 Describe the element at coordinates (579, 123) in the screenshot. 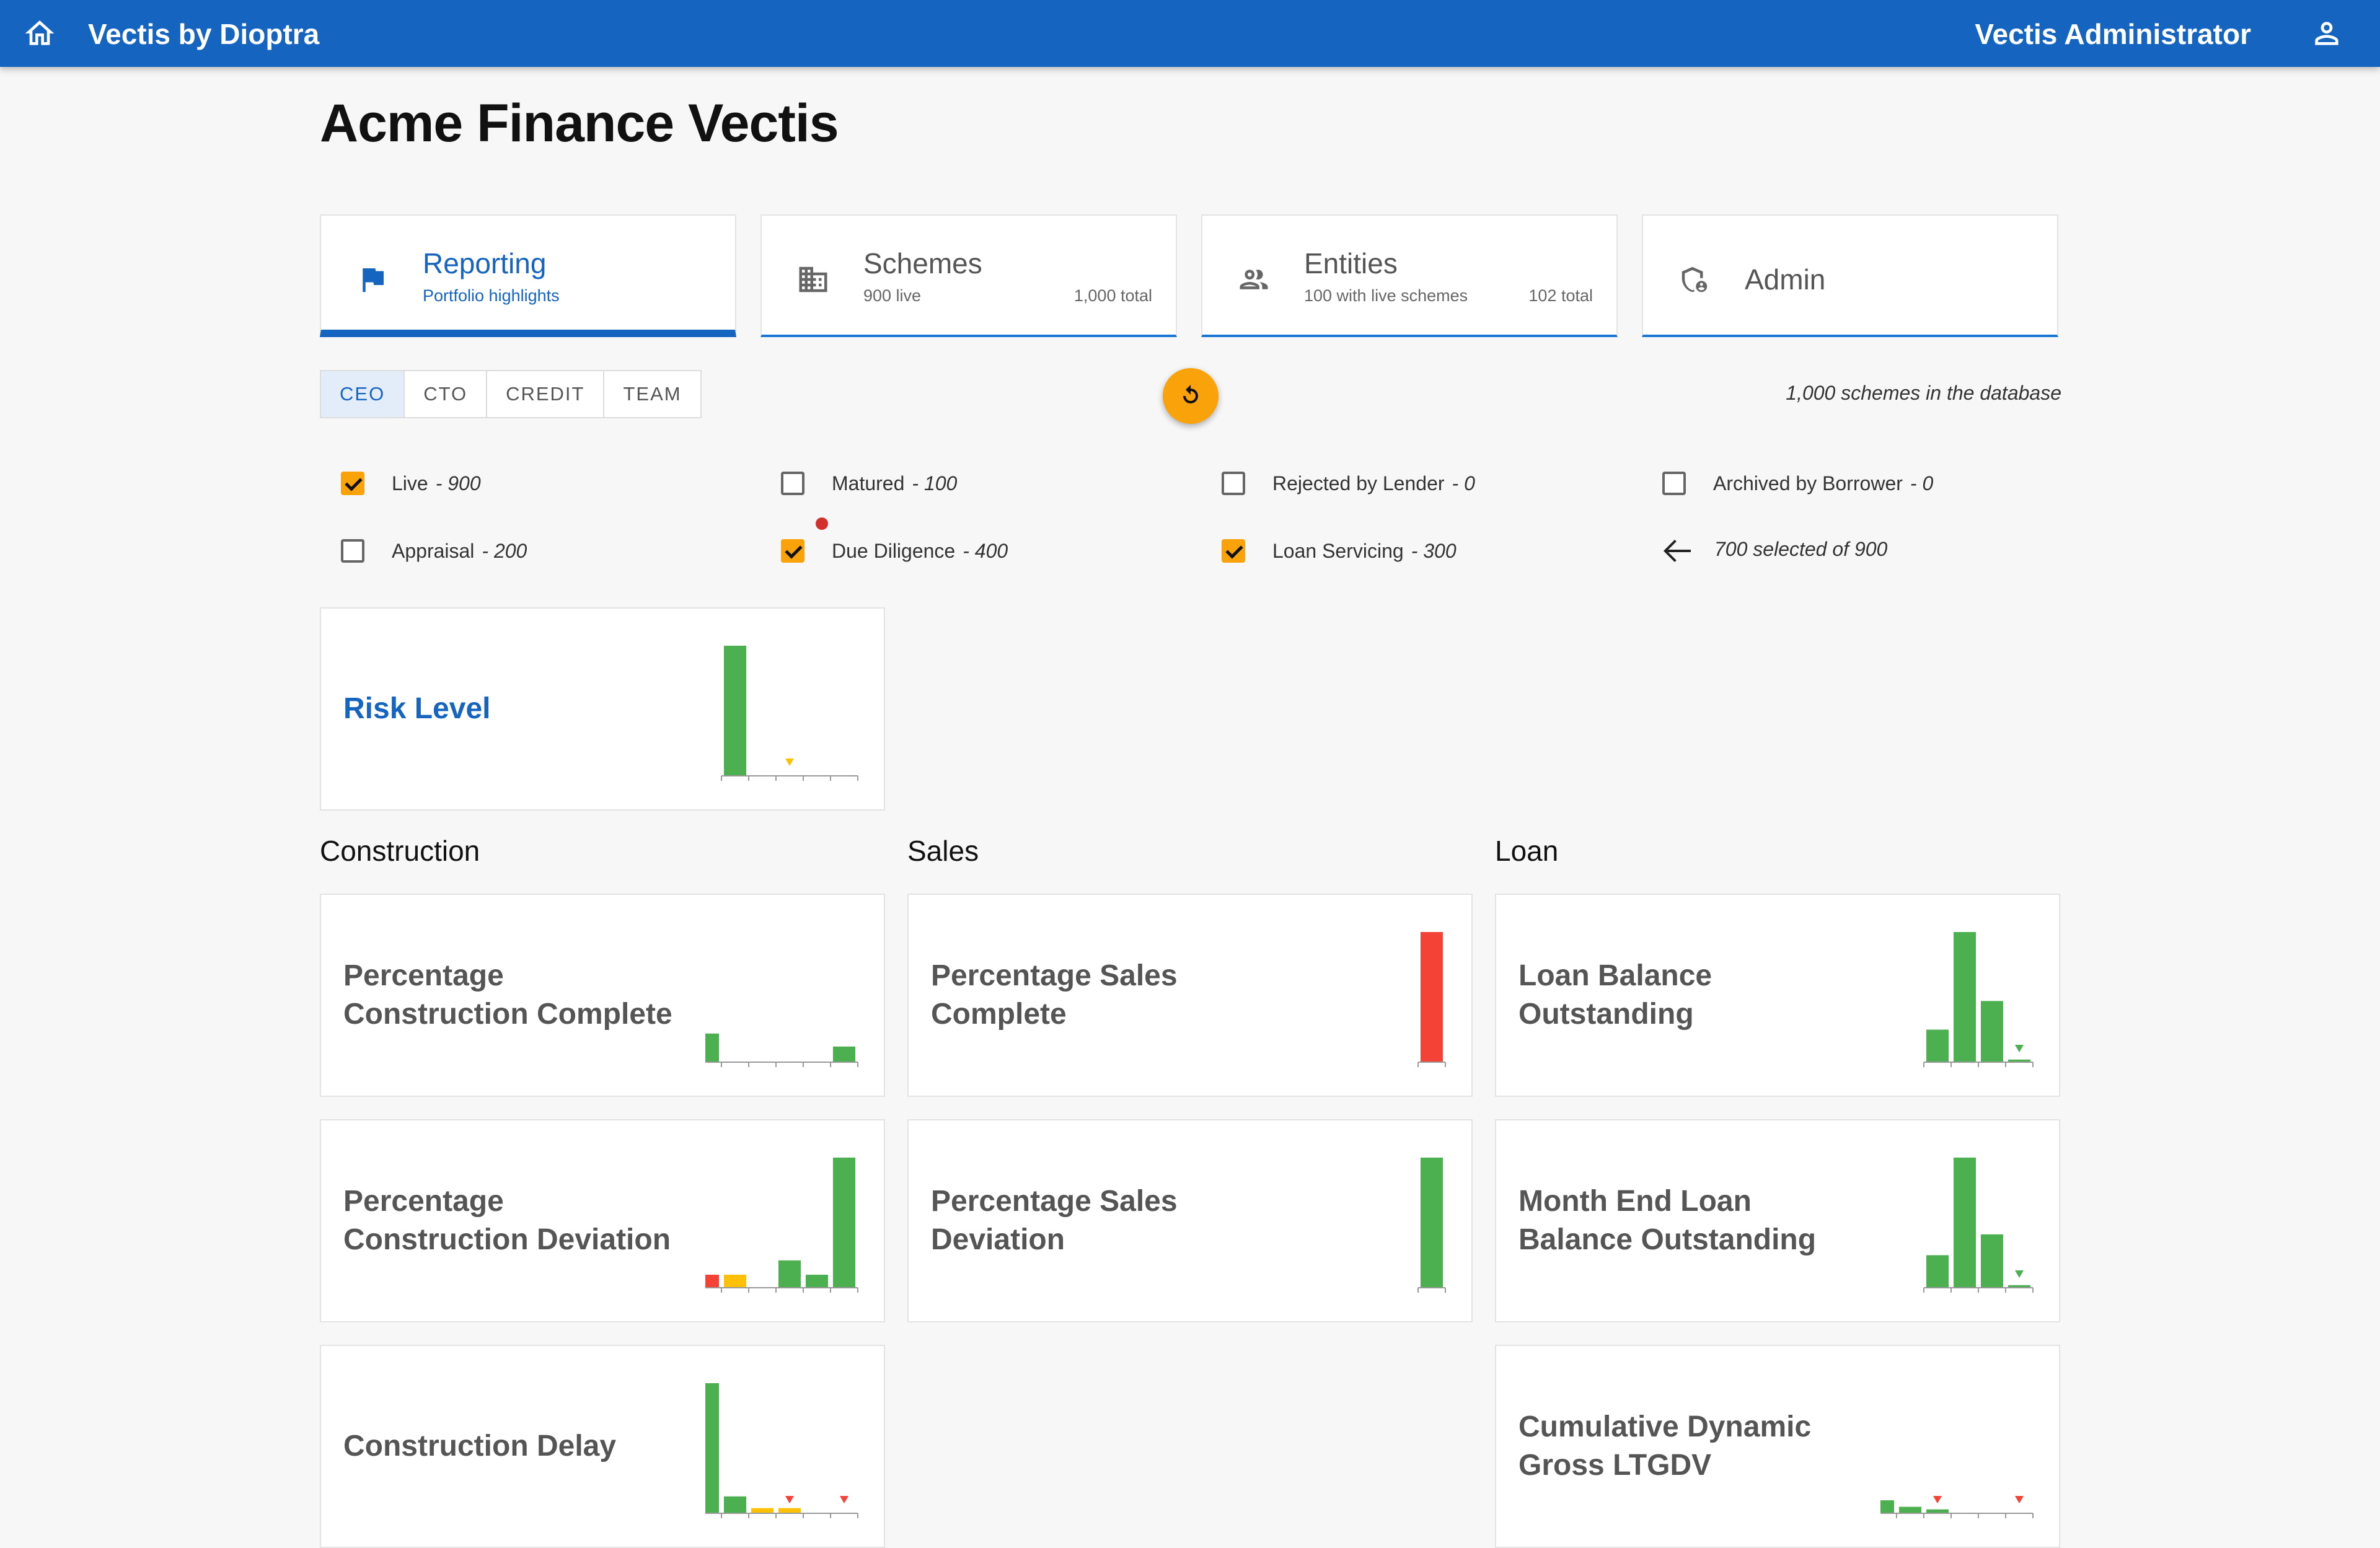

I see `page-title: Acme Finance Vectis` at that location.